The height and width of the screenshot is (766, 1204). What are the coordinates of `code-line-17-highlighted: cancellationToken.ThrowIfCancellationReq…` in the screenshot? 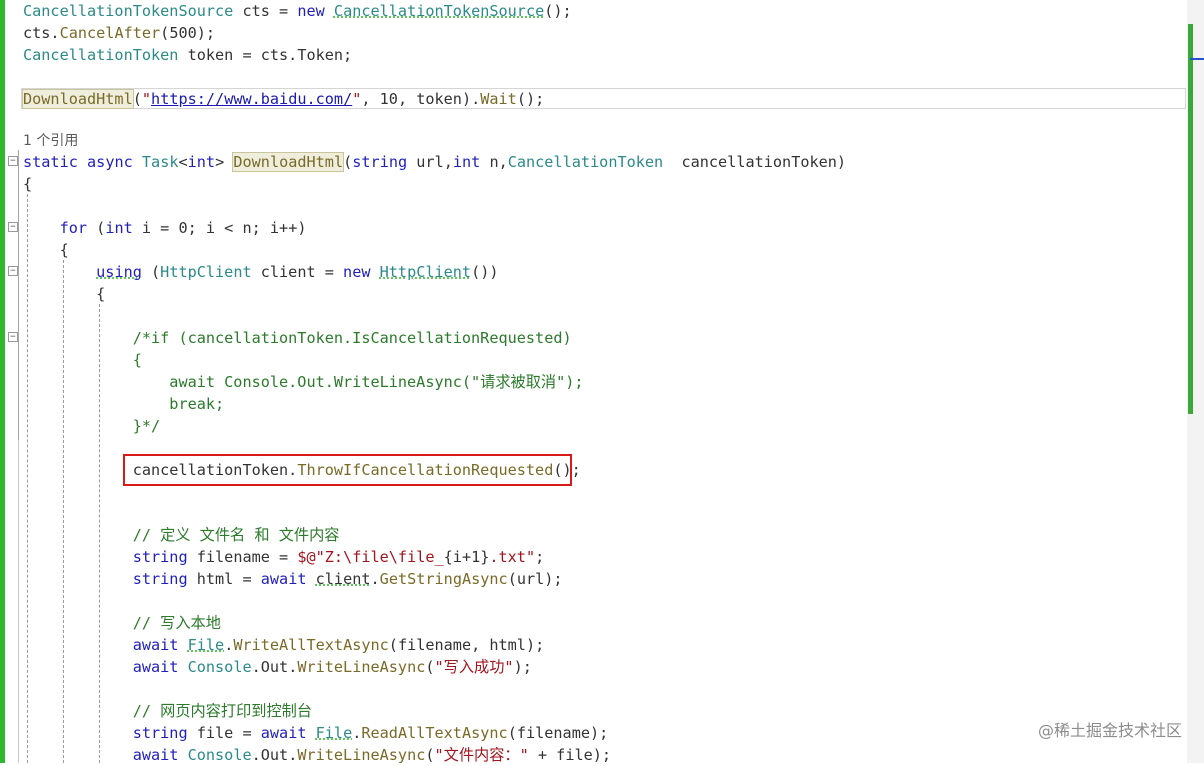 It's located at (302, 470).